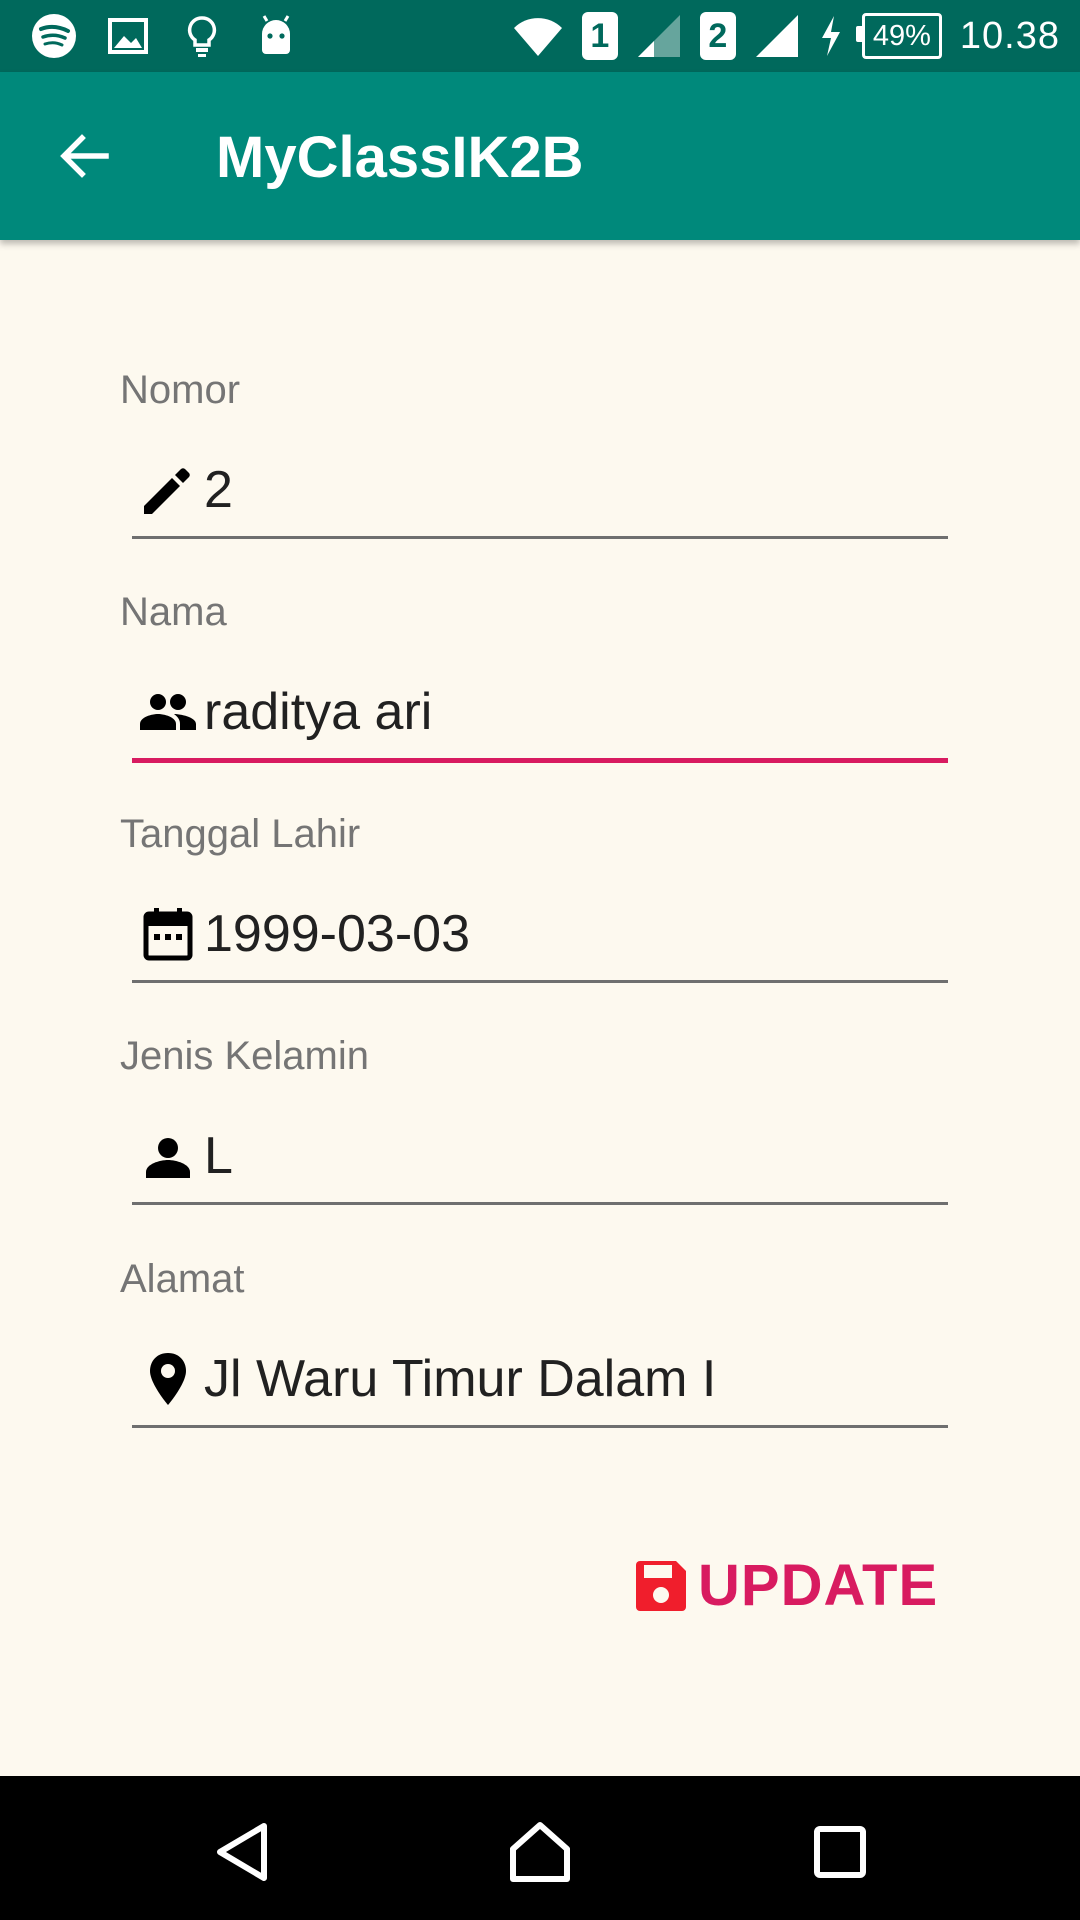 The image size is (1080, 1920). I want to click on sim2-badge: 2, so click(717, 36).